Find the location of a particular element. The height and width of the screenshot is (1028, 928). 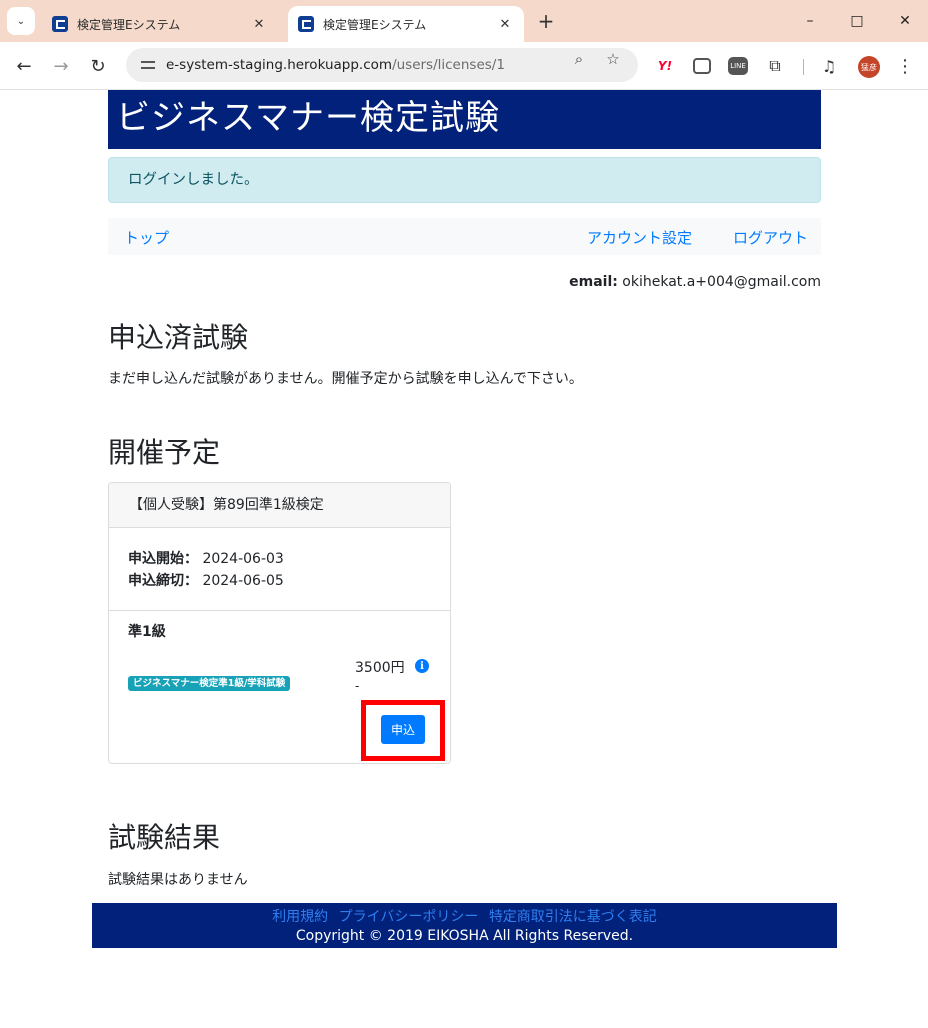

applied-heading: 申込済試験 is located at coordinates (178, 337).